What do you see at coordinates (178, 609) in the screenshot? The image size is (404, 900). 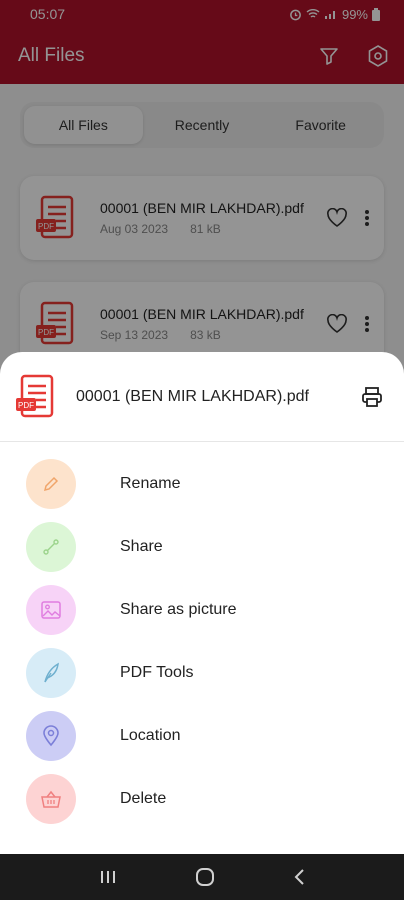 I see `action-label: Share as picture` at bounding box center [178, 609].